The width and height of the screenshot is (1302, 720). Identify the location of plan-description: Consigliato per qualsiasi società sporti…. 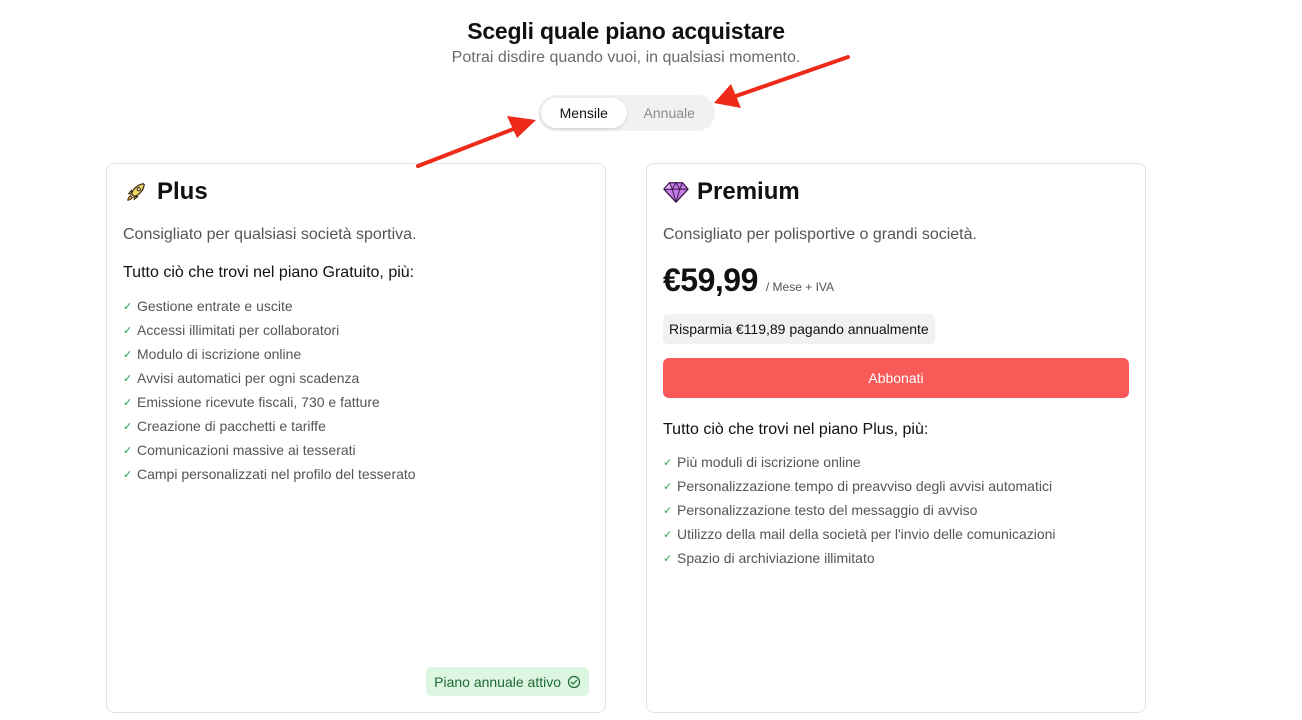
(270, 234).